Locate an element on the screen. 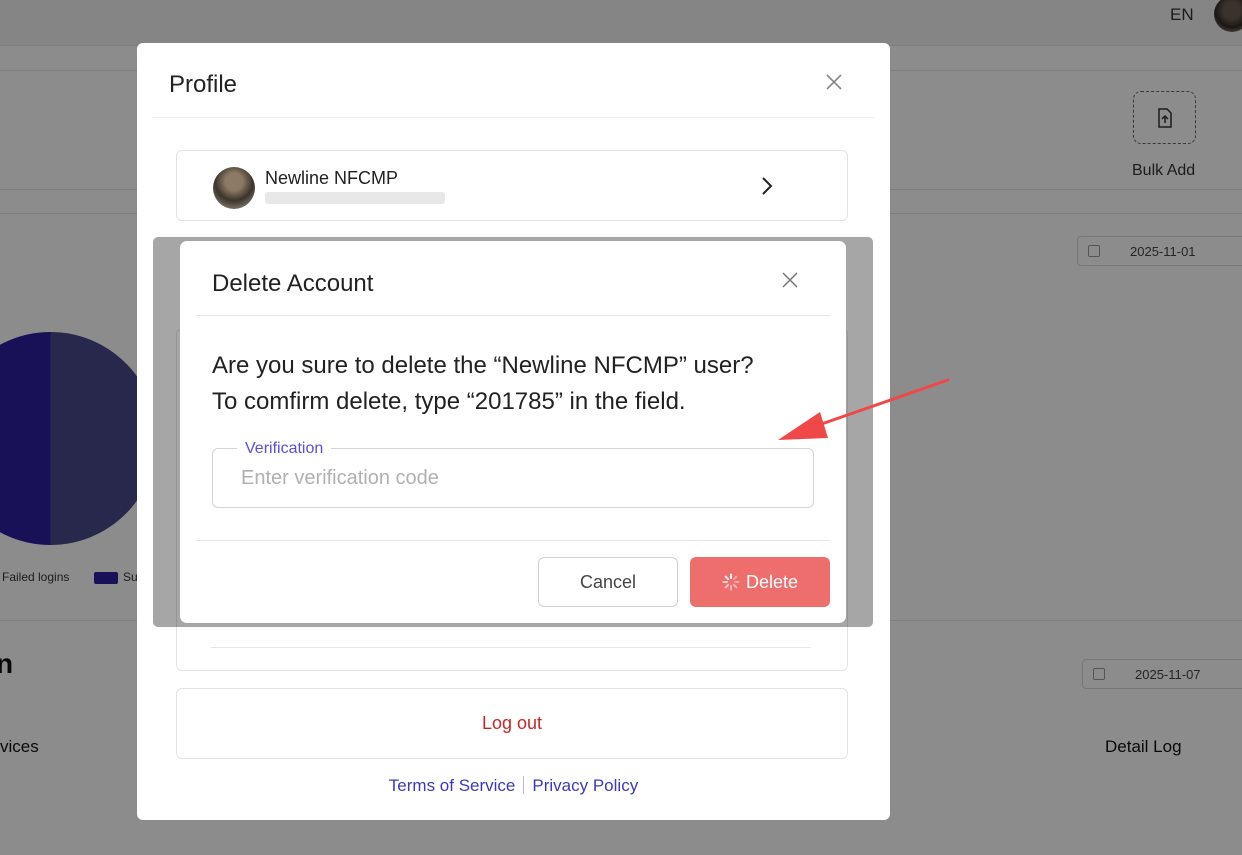 This screenshot has height=855, width=1242. logout-label: Log out is located at coordinates (512, 723).